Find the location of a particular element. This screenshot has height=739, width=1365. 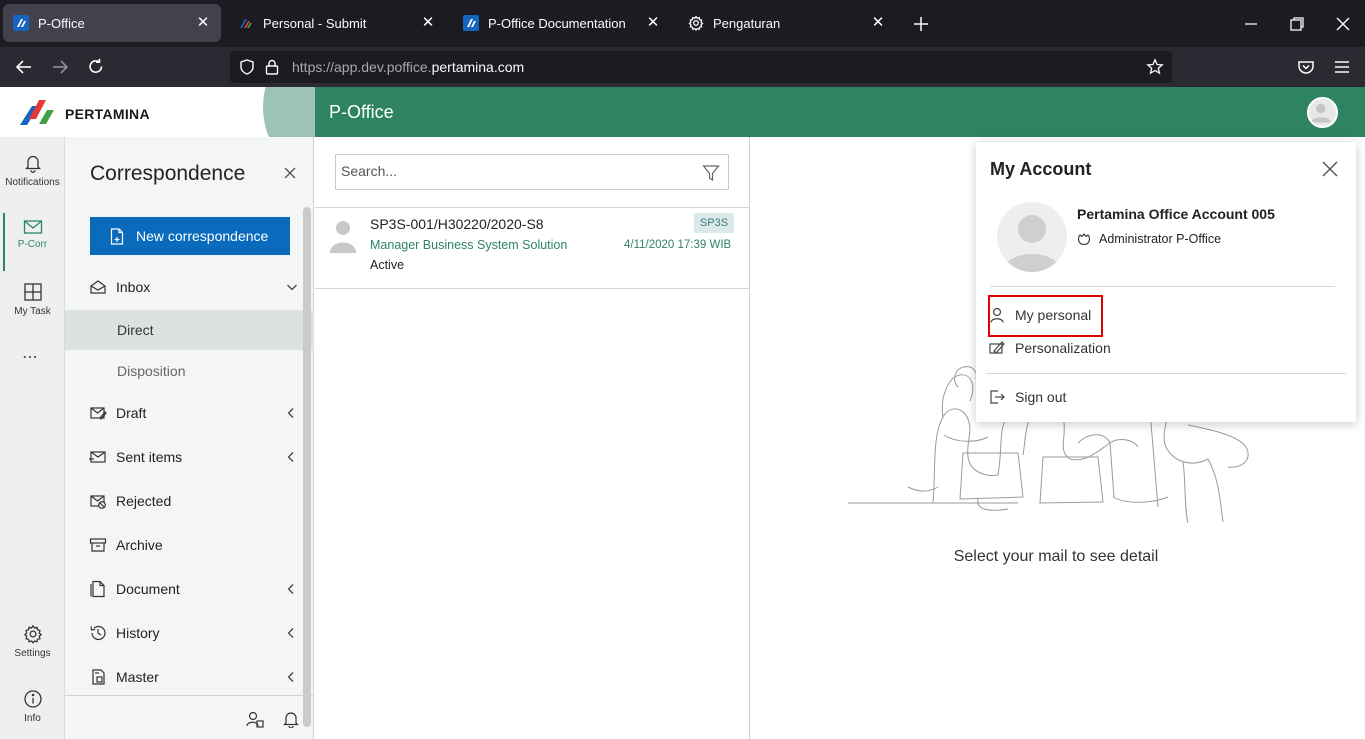

rail-item-settings: Settings is located at coordinates (32, 641).